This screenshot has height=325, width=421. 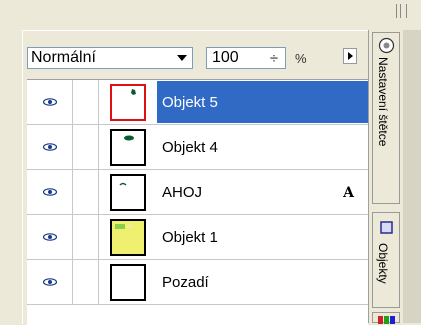 I want to click on blend-mode-select: Normální, so click(x=110, y=58).